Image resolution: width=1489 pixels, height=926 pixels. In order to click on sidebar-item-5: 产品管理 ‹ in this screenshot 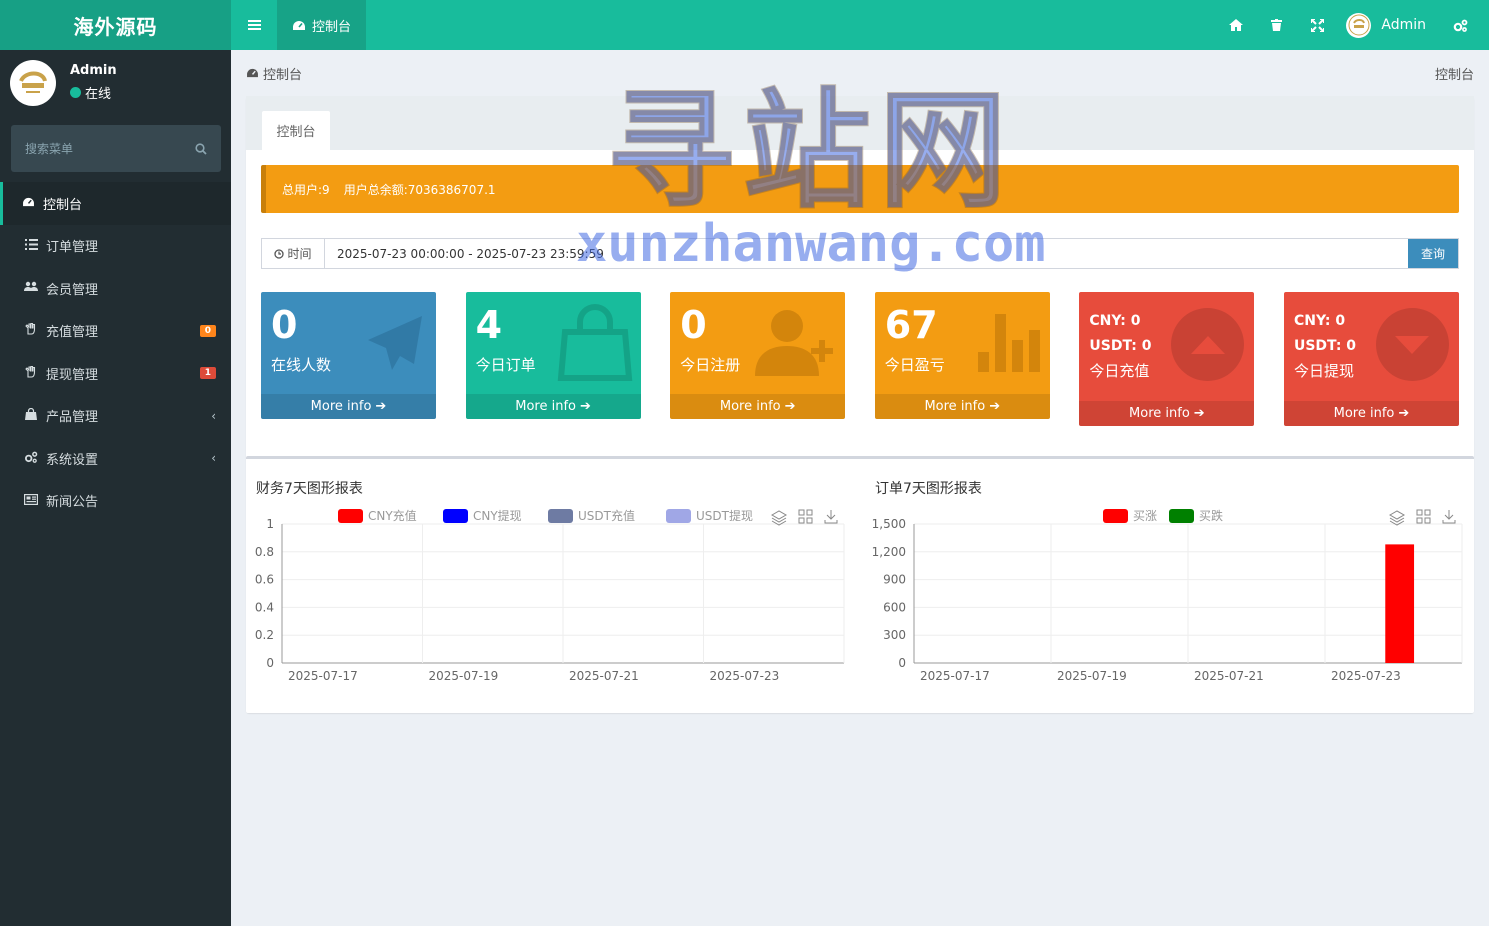, I will do `click(115, 416)`.